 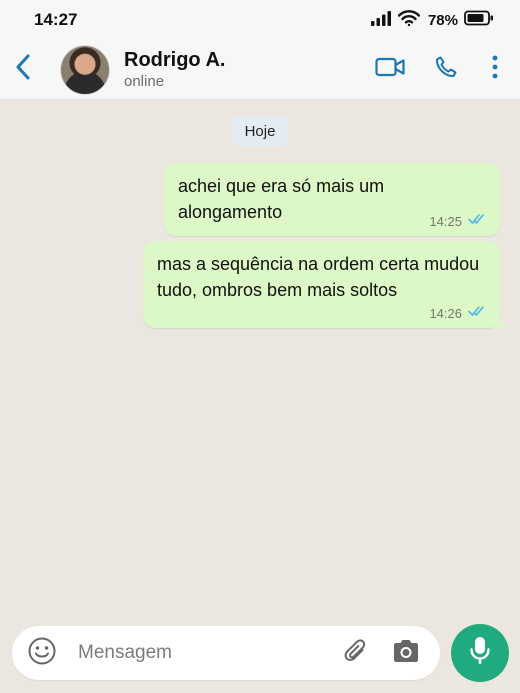 I want to click on wifi-icon, so click(x=409, y=20).